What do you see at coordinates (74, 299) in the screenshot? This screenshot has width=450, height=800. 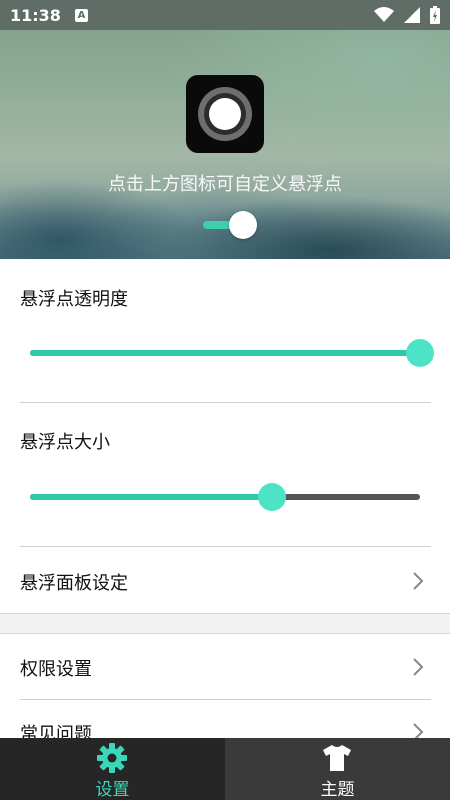 I see `opacity-label: 悬浮点透明度` at bounding box center [74, 299].